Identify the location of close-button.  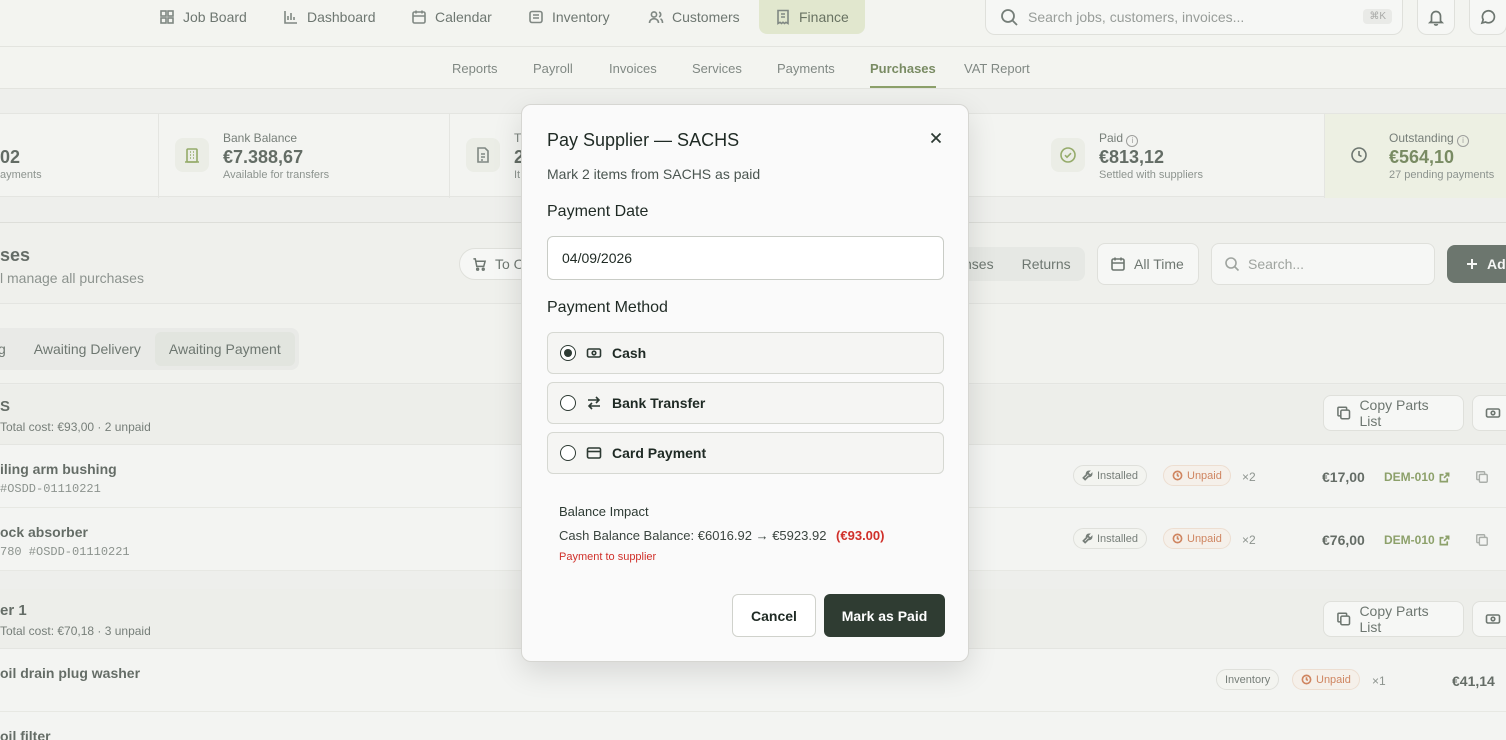
(936, 138).